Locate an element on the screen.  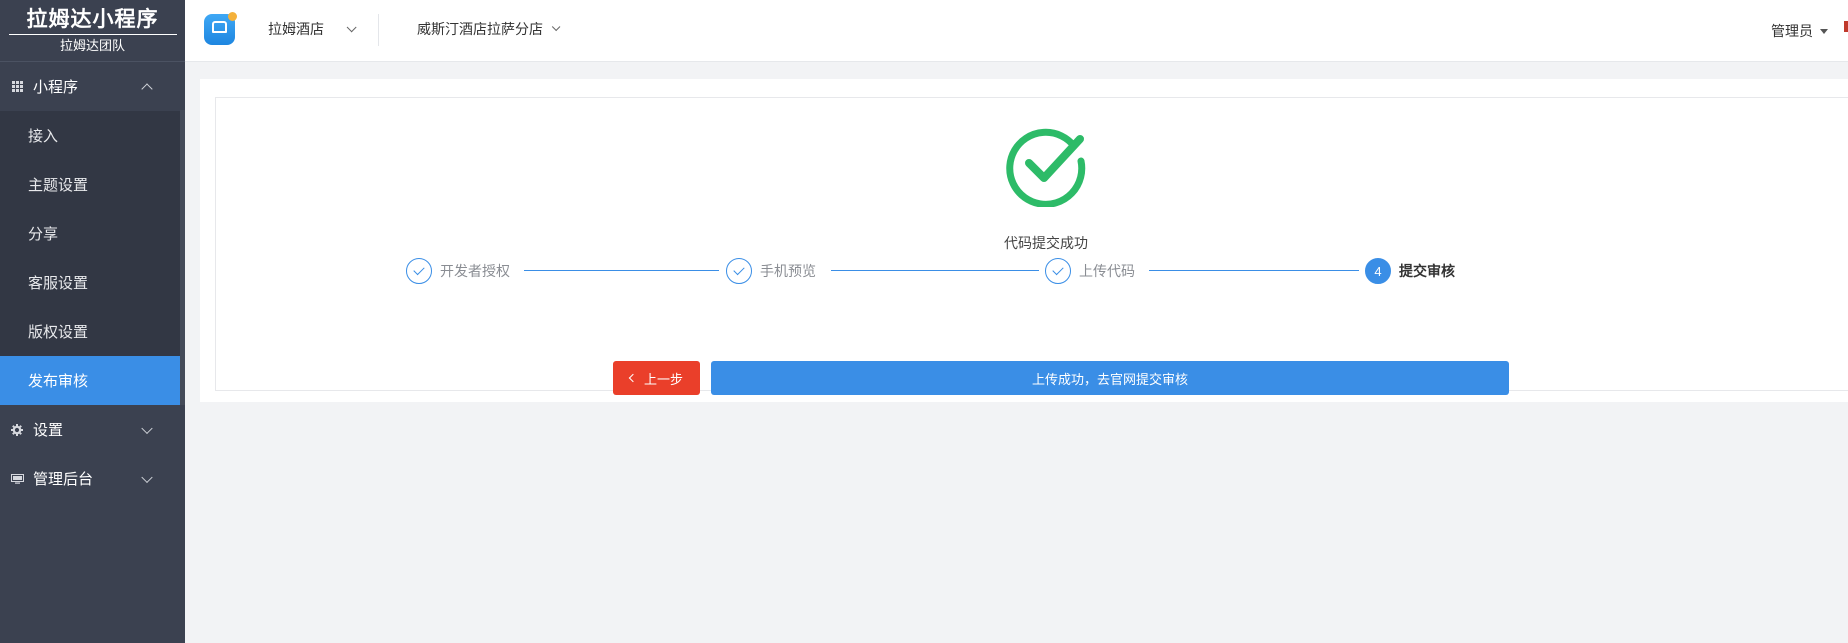
hotel-selector: 拉姆酒店 is located at coordinates (312, 29).